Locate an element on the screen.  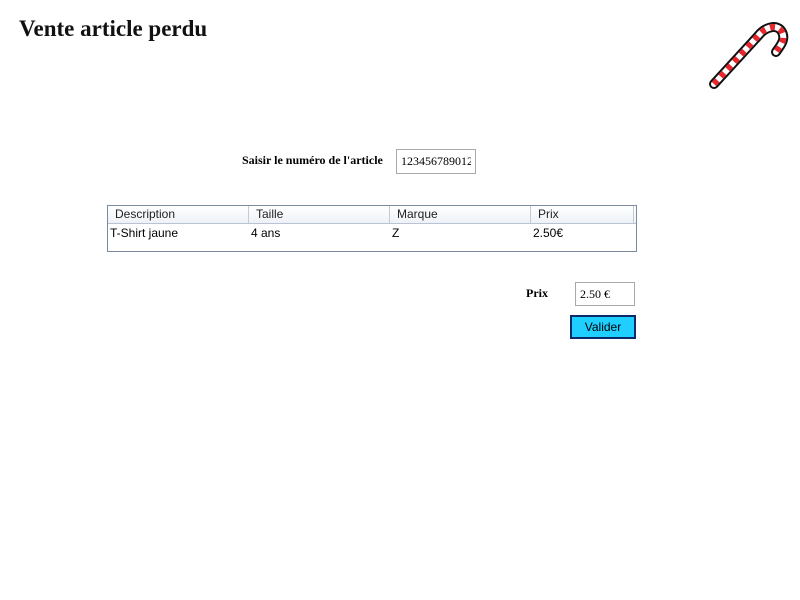
column-header-marque: Marque is located at coordinates (460, 214).